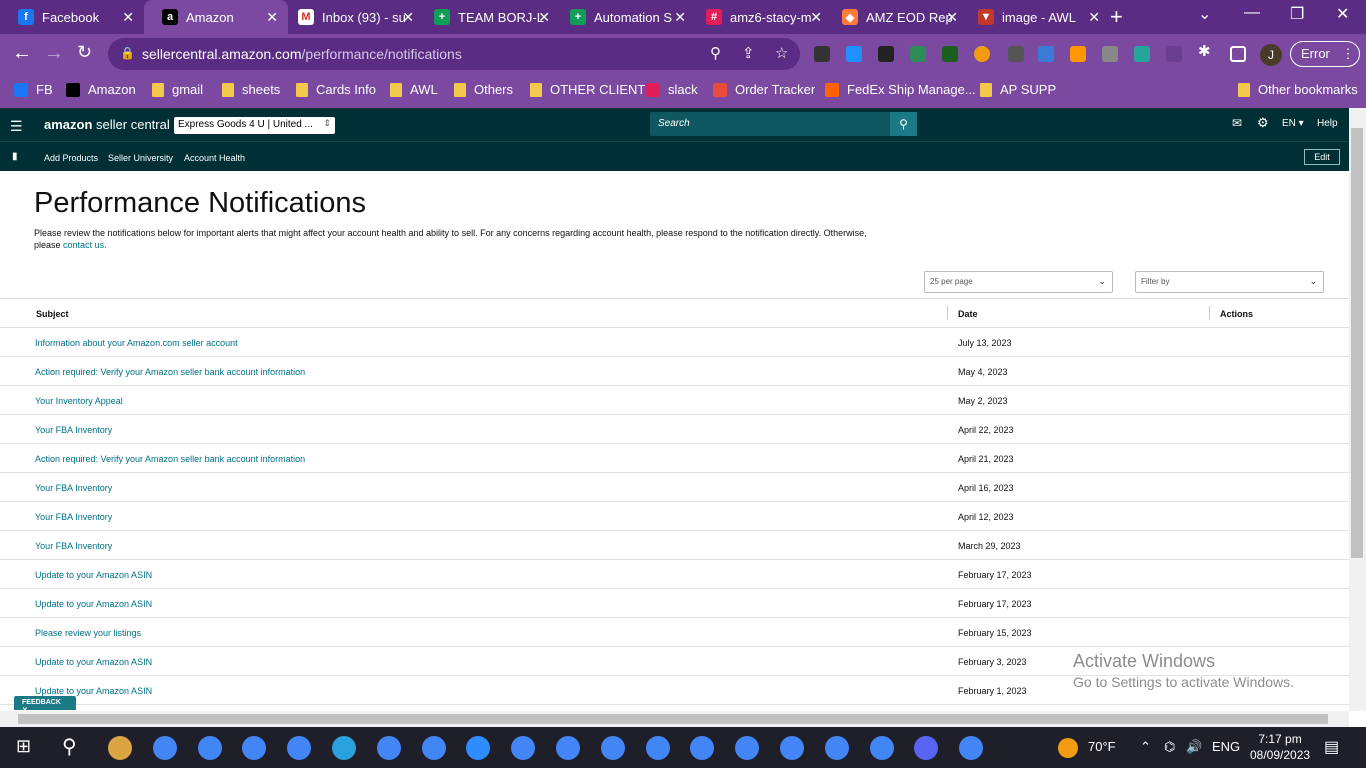  What do you see at coordinates (101, 89) in the screenshot?
I see `bookmark-item: Amazon` at bounding box center [101, 89].